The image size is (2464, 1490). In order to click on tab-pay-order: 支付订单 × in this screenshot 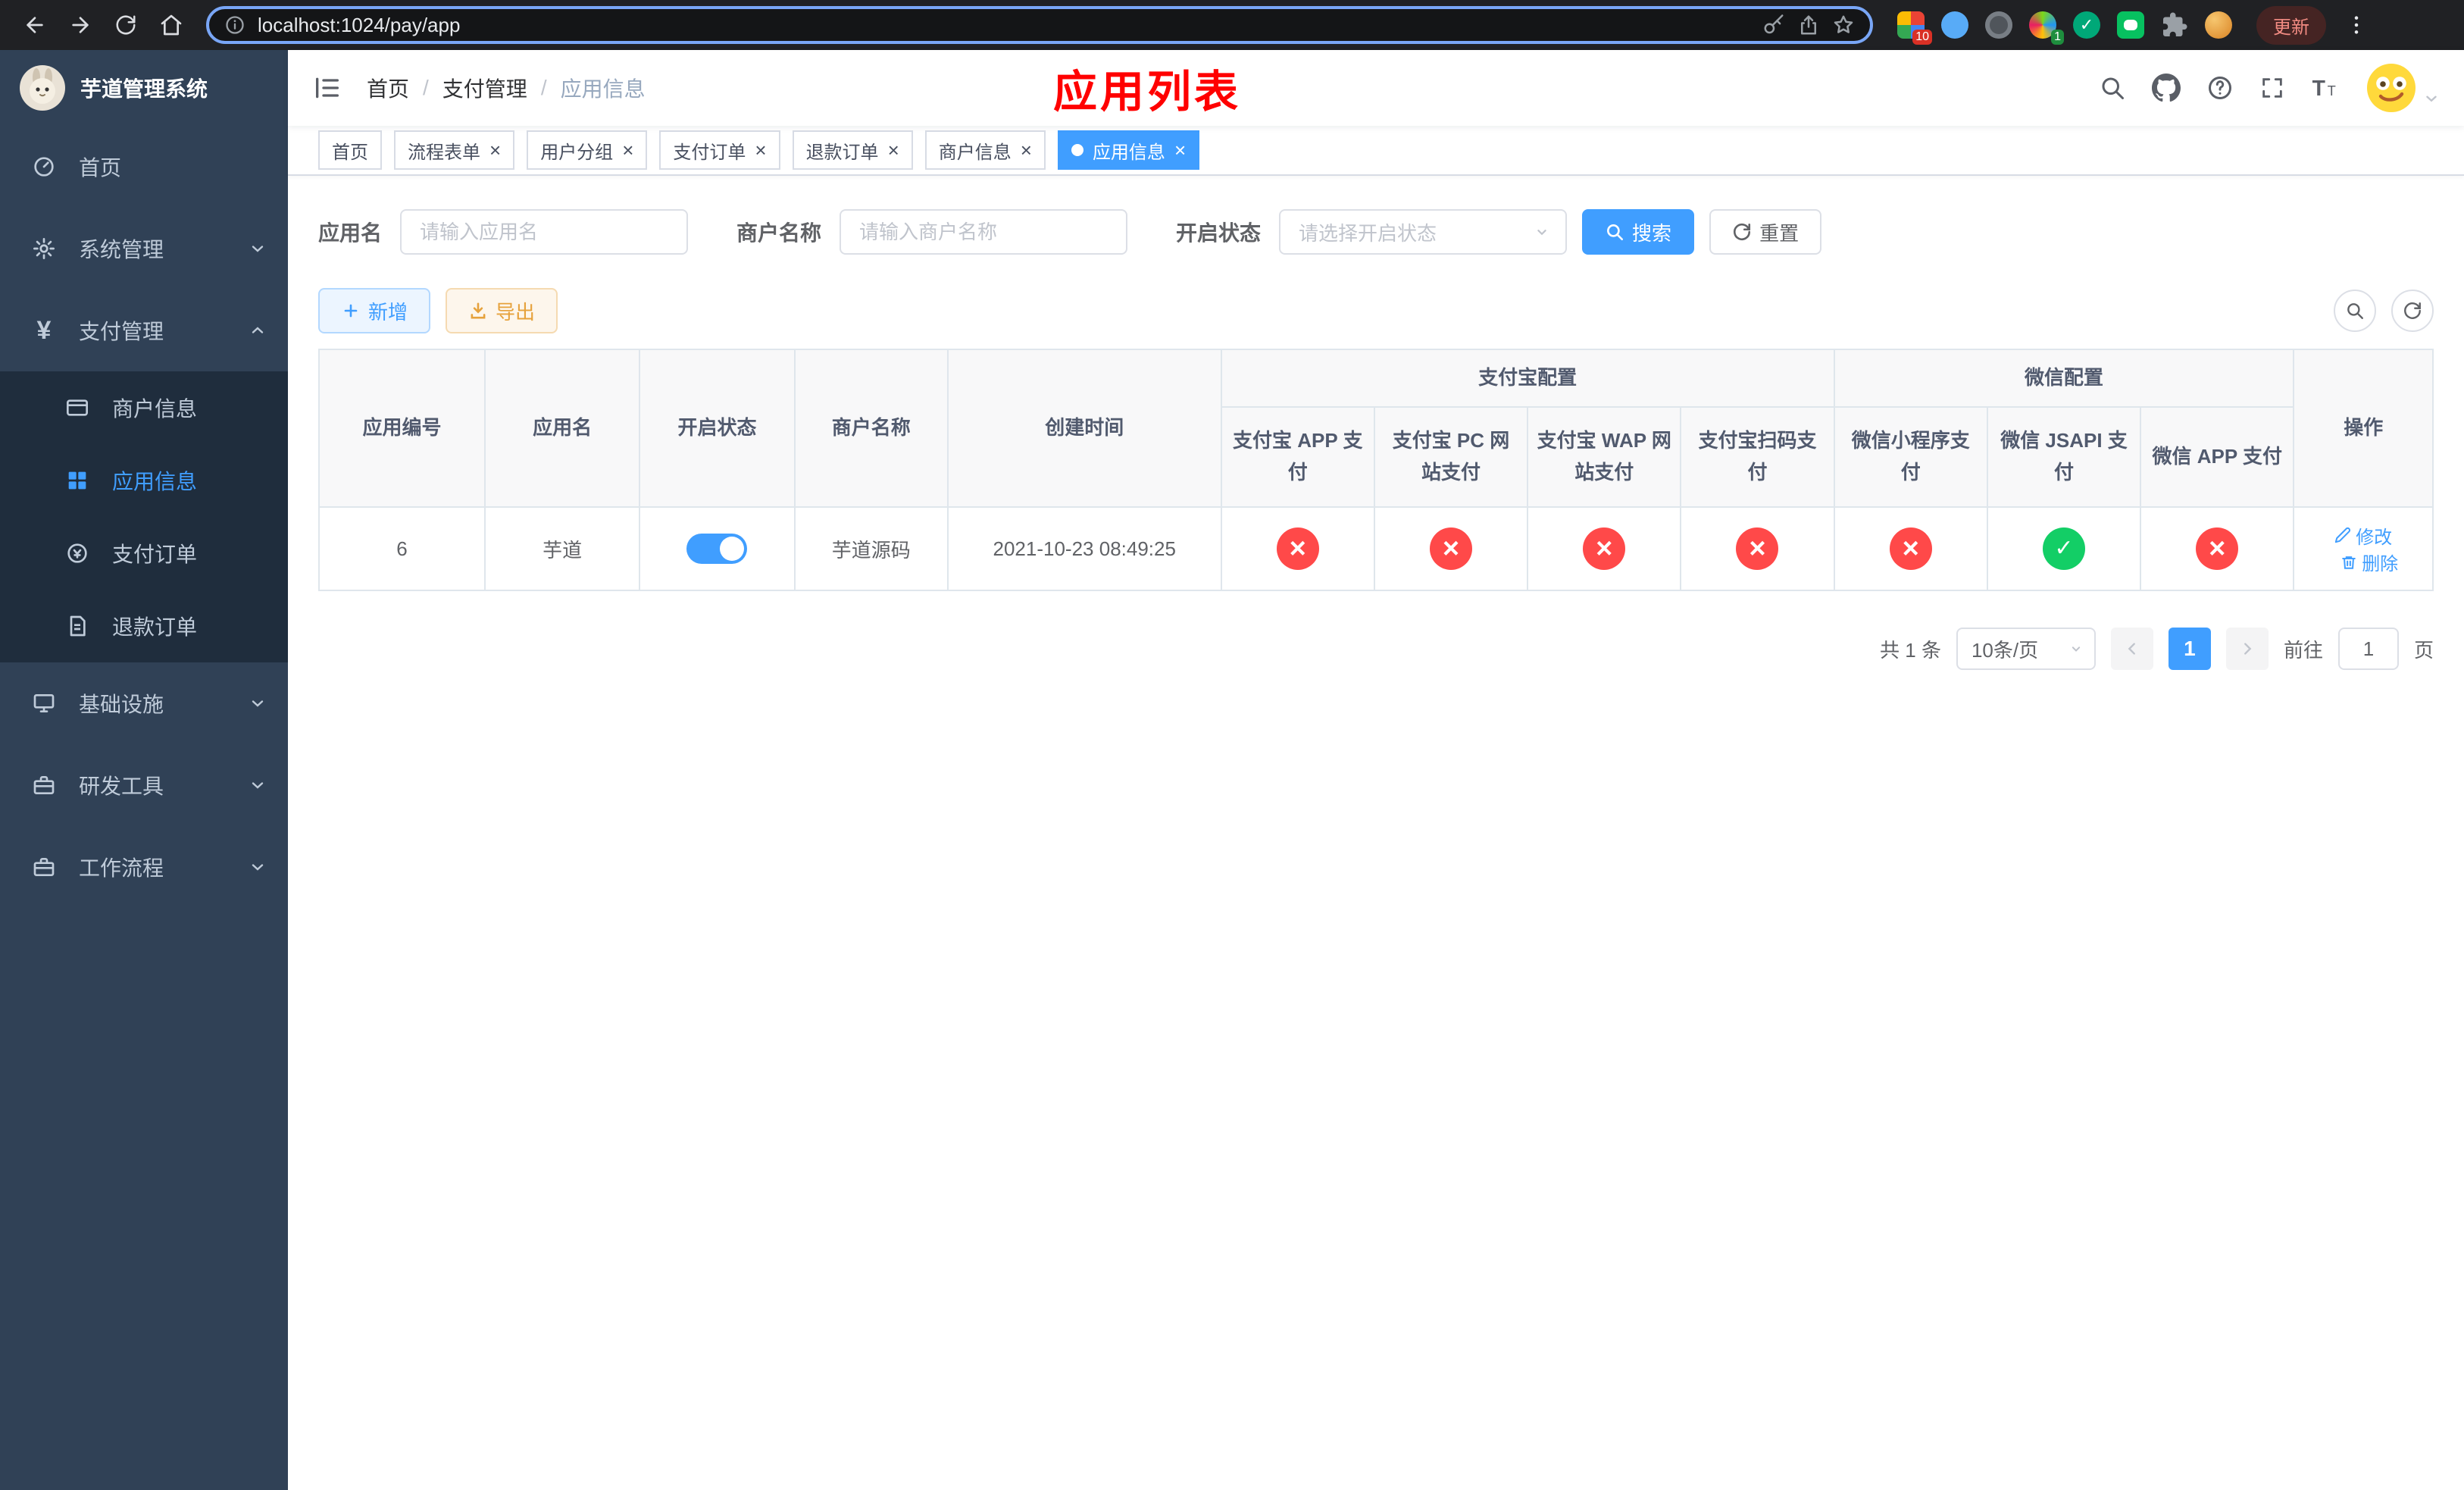, I will do `click(719, 150)`.